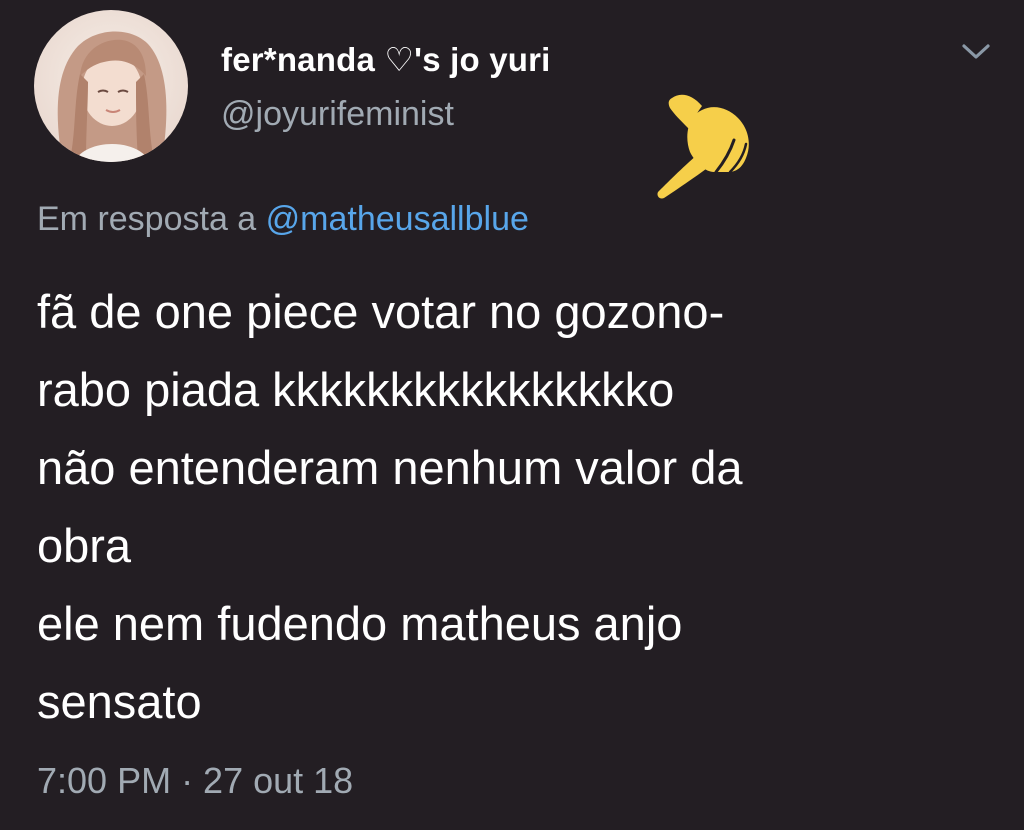  What do you see at coordinates (390, 467) in the screenshot?
I see `tweet-text-line: não entenderam nenhum valor da` at bounding box center [390, 467].